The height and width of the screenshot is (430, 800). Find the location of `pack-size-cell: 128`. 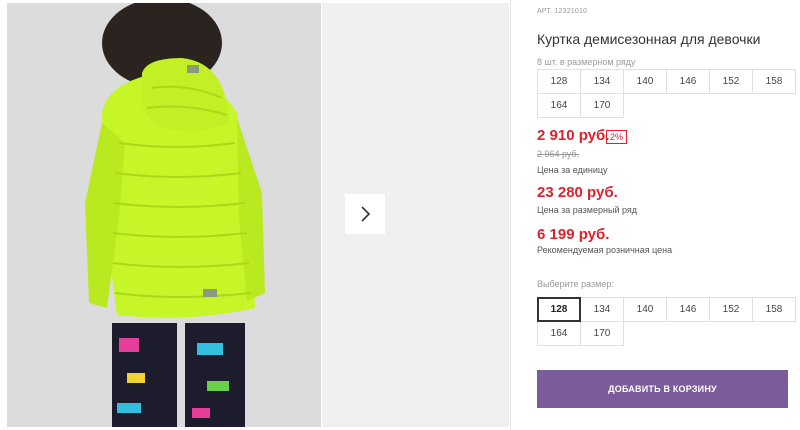

pack-size-cell: 128 is located at coordinates (559, 81).